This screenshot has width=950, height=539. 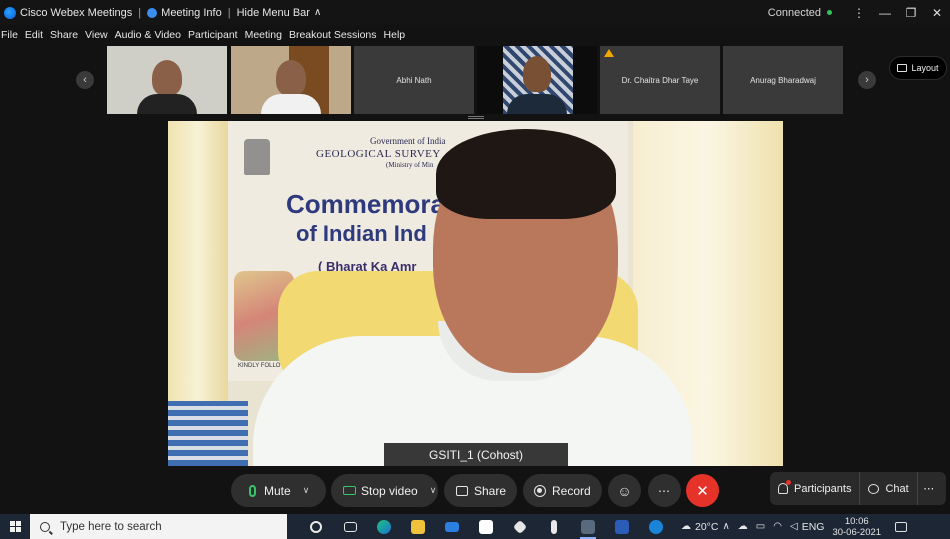 What do you see at coordinates (526, 174) in the screenshot?
I see `speaker-hair` at bounding box center [526, 174].